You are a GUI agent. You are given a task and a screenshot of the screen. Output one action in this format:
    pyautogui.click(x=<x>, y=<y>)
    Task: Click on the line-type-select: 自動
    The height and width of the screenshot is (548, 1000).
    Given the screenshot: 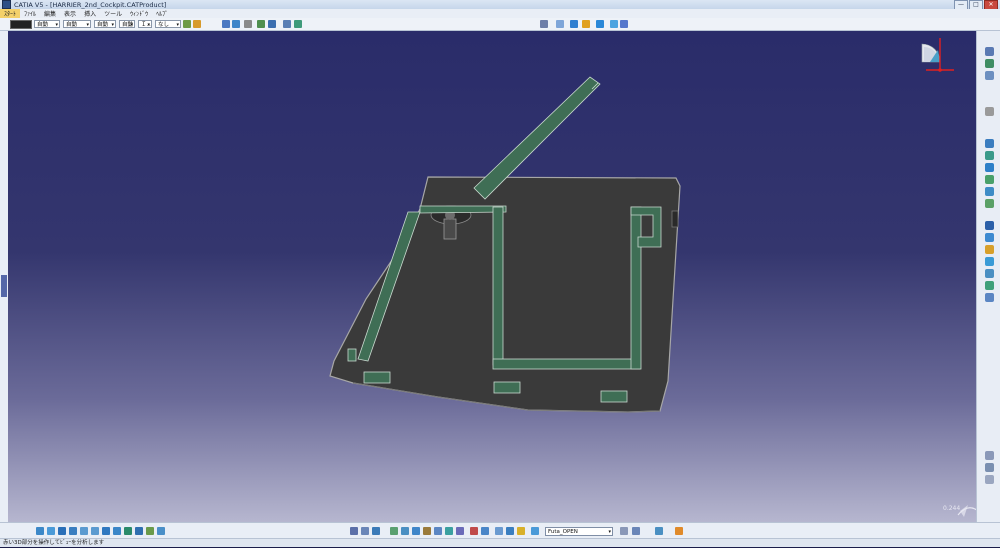 What is the action you would take?
    pyautogui.click(x=105, y=24)
    